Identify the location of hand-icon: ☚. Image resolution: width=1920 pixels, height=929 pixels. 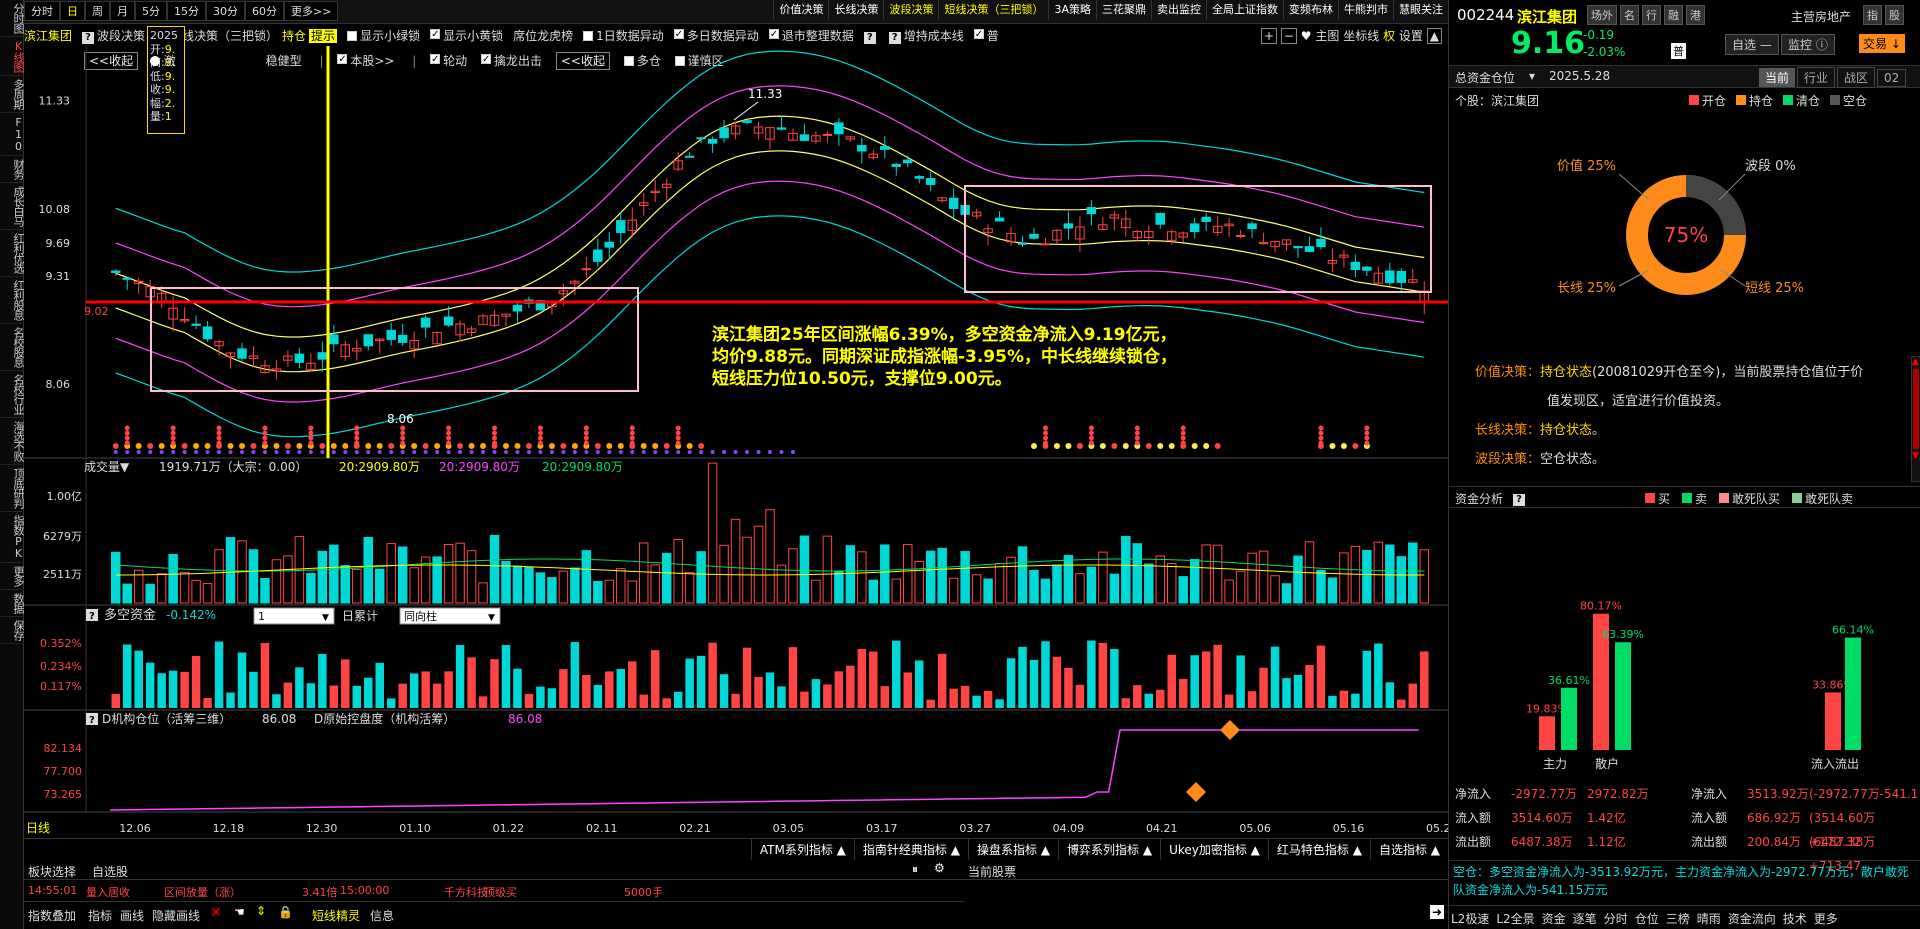
(239, 912).